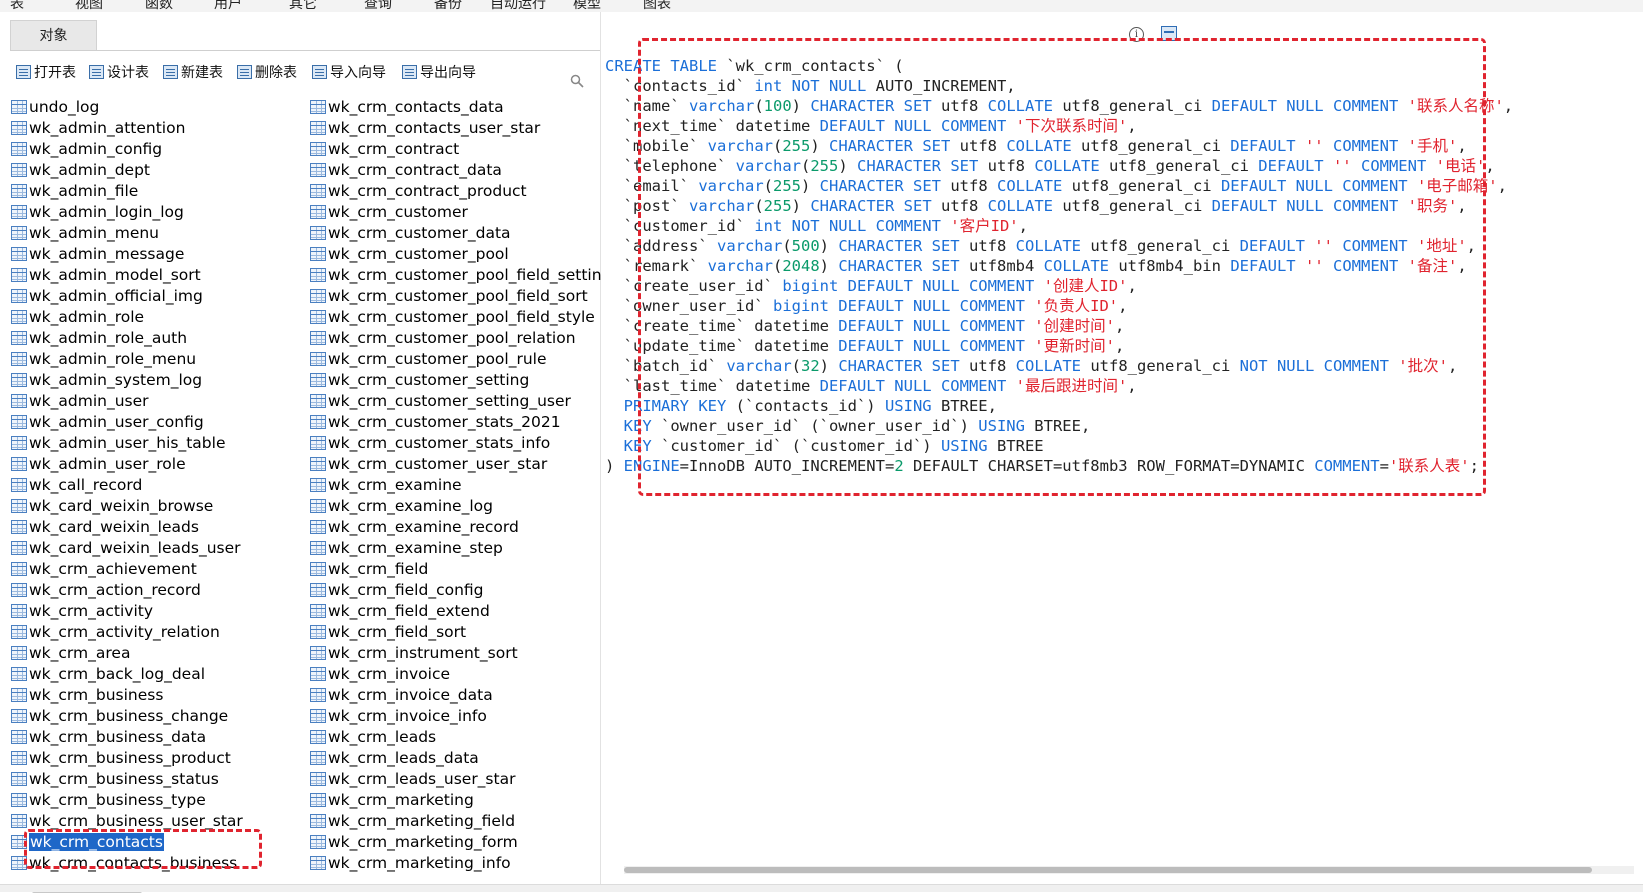  I want to click on table-list-item: wk_crm_area, so click(127, 652).